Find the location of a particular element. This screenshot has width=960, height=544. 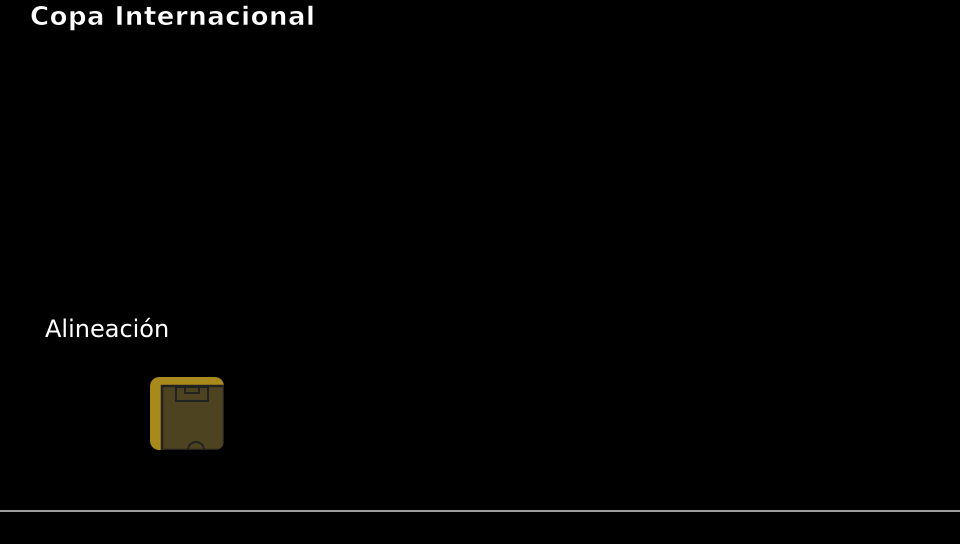

section-label-lineup: Alineación is located at coordinates (107, 329).